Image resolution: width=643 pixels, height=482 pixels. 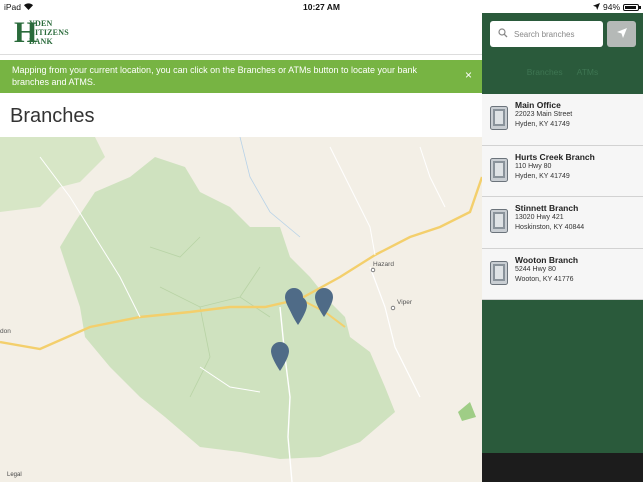 I want to click on map-label-hazard: Hazard, so click(x=383, y=264).